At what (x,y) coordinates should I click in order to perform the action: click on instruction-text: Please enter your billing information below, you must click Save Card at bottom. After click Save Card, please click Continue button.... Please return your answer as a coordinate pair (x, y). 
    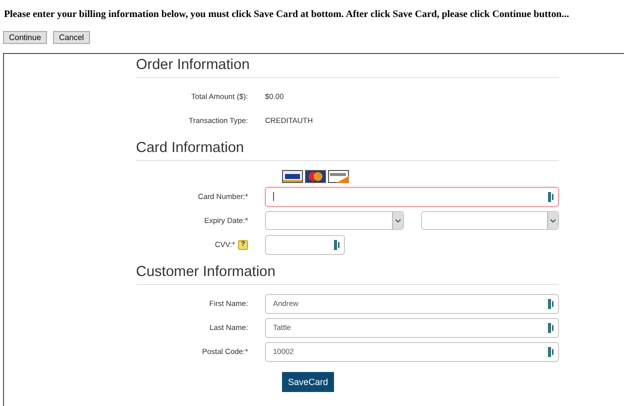
    Looking at the image, I should click on (286, 14).